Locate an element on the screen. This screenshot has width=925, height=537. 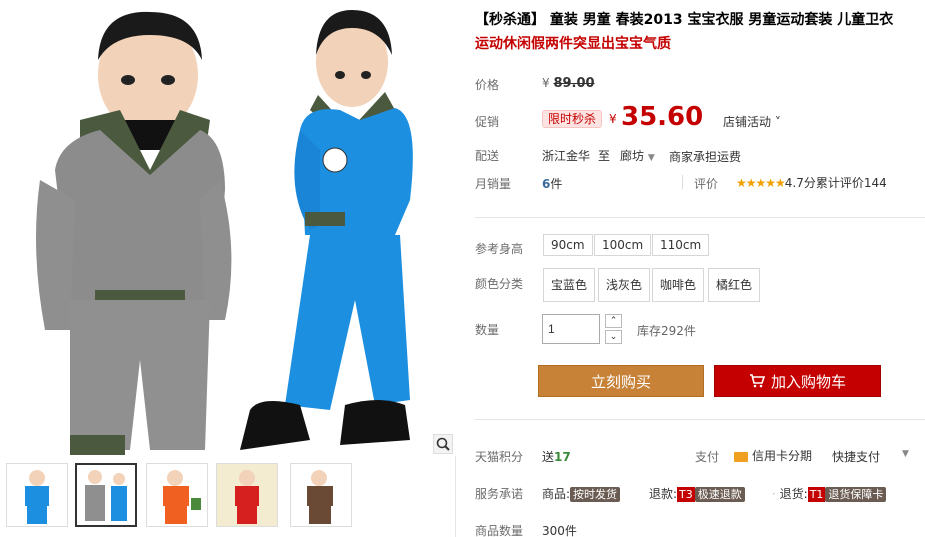
count-label: 商品数量 is located at coordinates (499, 530).